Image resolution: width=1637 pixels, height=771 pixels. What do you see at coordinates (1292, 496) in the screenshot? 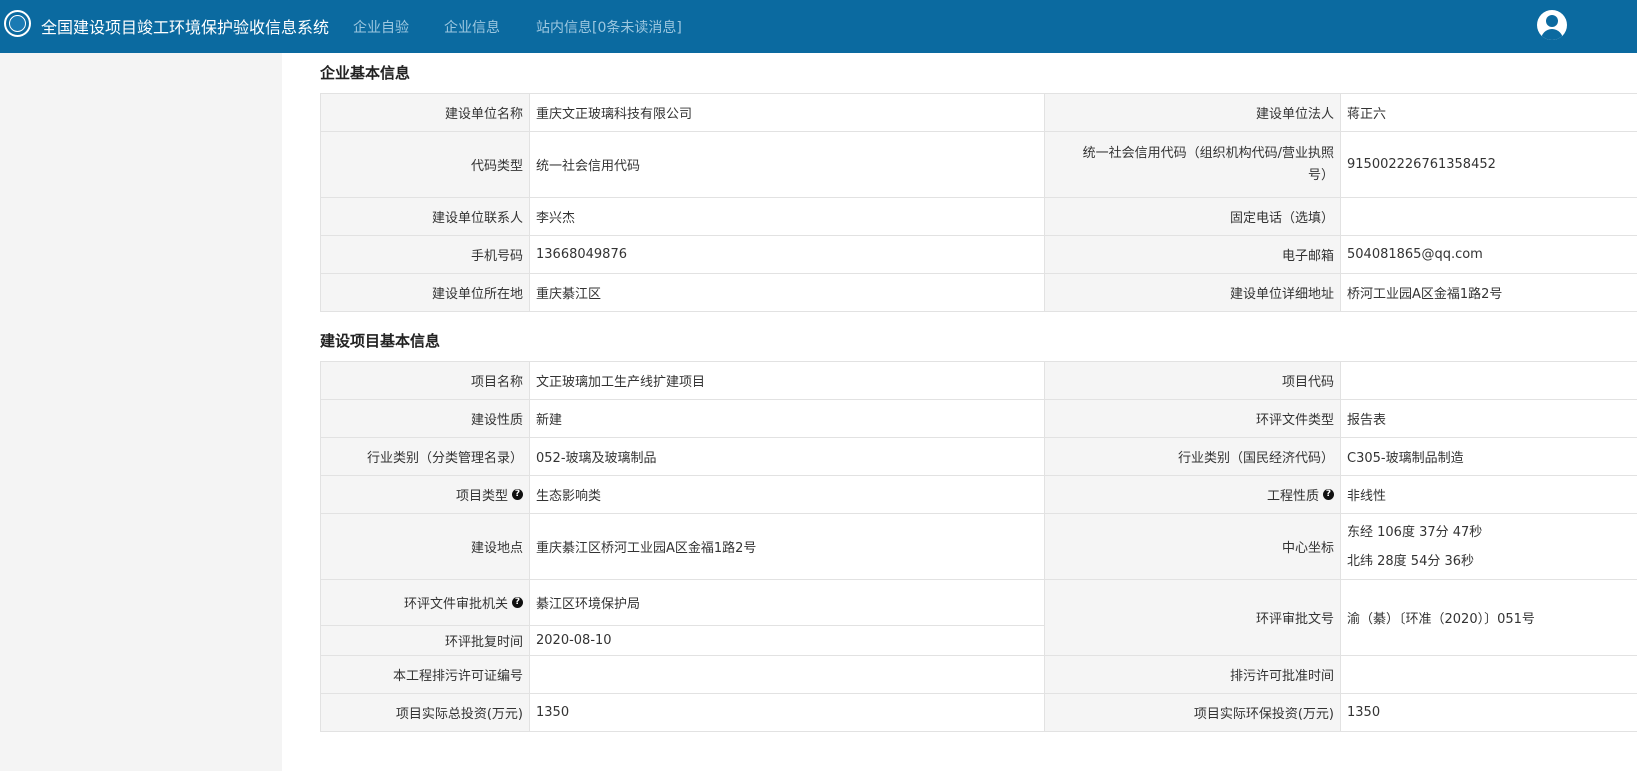
I see `field-label: 工程性质` at bounding box center [1292, 496].